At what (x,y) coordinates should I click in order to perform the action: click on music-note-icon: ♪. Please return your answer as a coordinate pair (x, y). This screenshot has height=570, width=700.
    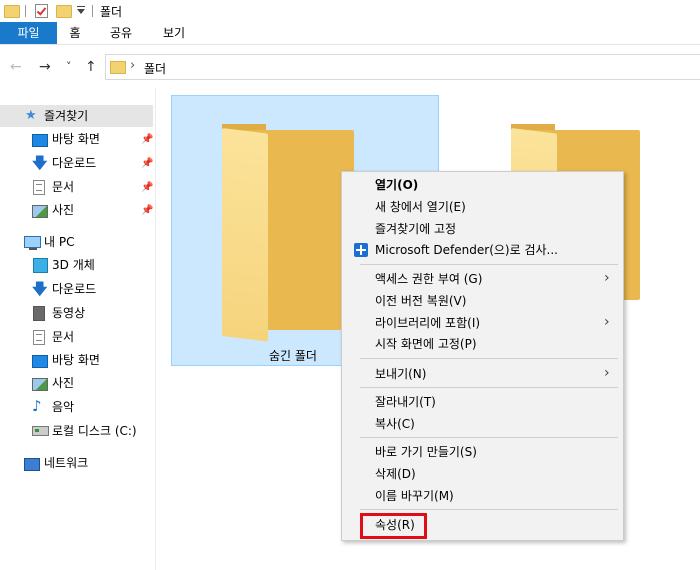
    Looking at the image, I should click on (37, 406).